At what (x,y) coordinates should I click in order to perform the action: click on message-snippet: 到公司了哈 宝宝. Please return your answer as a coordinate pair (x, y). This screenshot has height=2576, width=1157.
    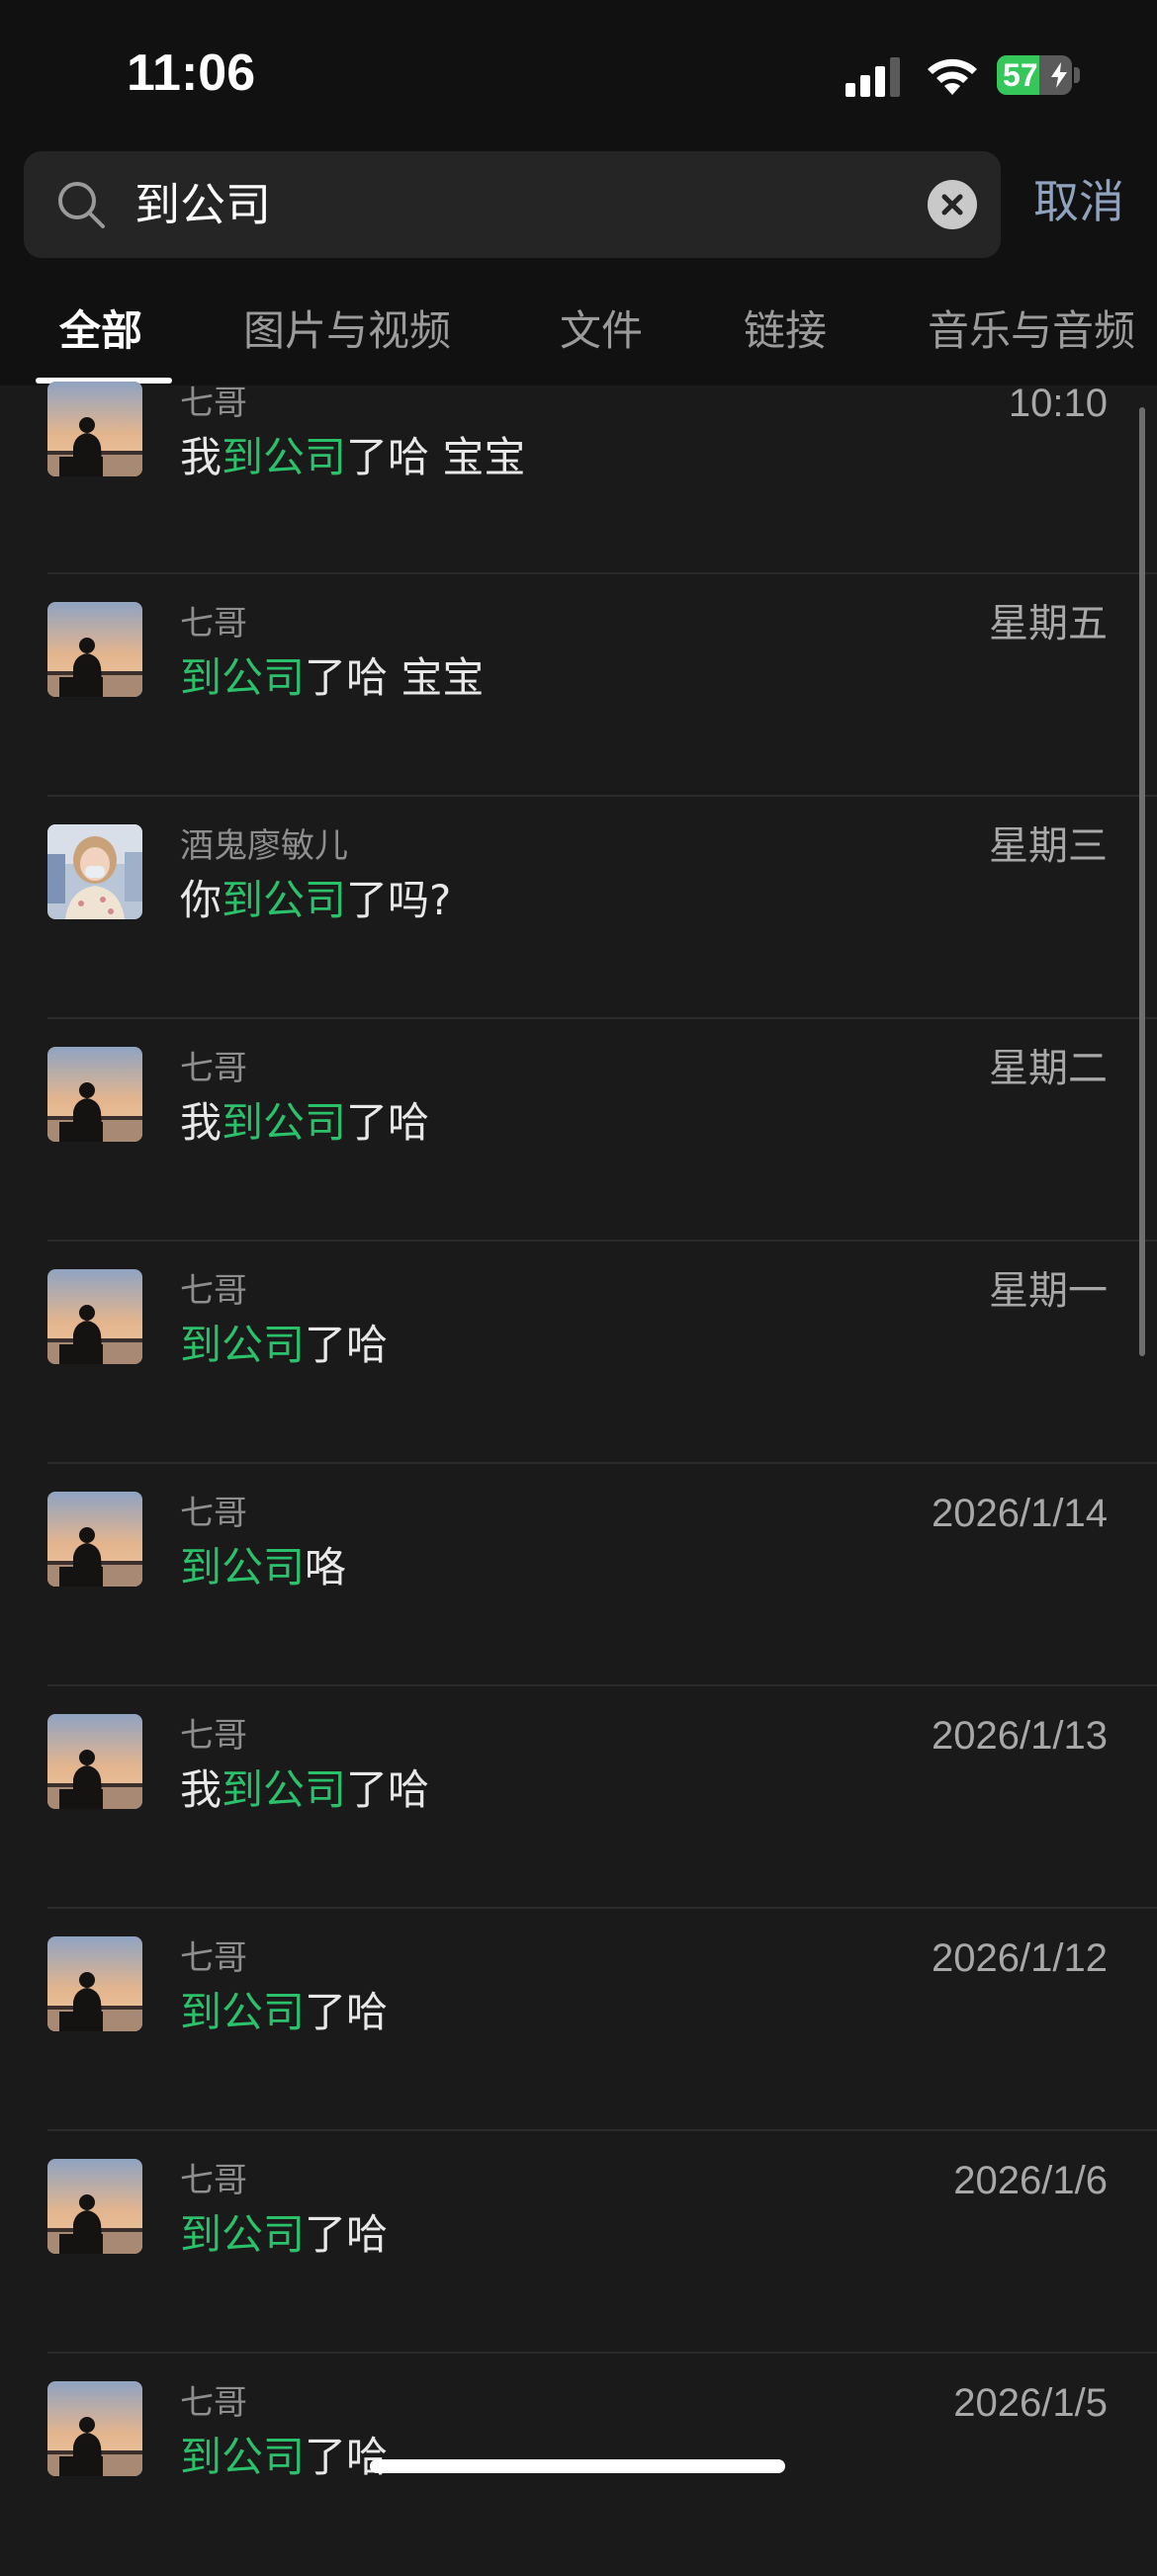
    Looking at the image, I should click on (332, 678).